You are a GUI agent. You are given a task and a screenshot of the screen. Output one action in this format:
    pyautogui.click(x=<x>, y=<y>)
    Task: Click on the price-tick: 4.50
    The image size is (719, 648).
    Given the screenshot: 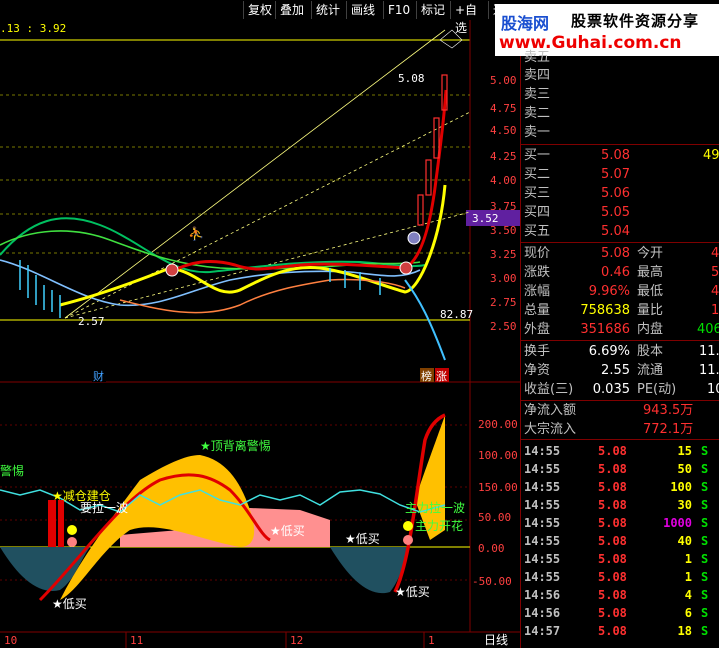 What is the action you would take?
    pyautogui.click(x=503, y=130)
    